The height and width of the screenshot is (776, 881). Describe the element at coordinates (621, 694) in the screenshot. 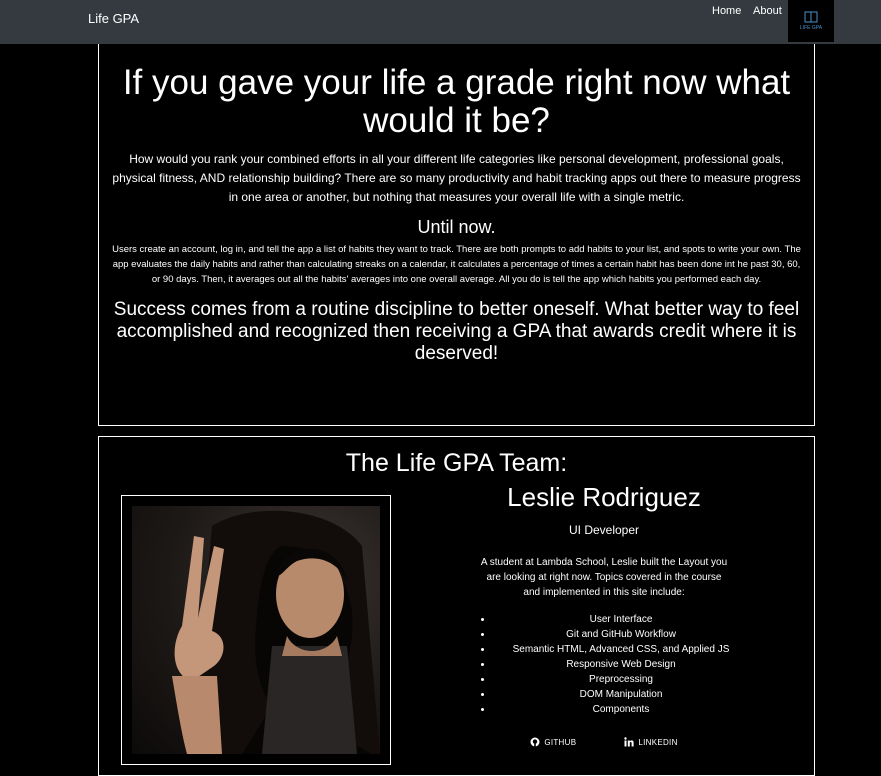

I see `skill-item: DOM Manipulation` at that location.